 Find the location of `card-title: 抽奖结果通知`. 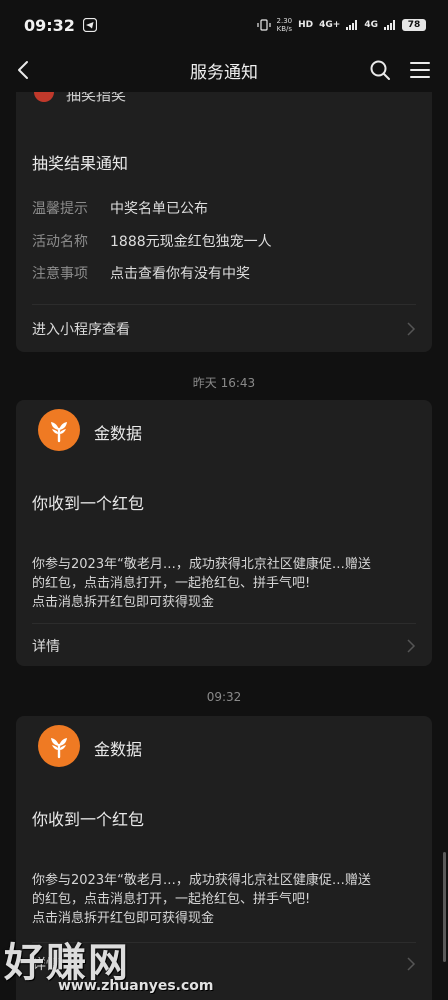

card-title: 抽奖结果通知 is located at coordinates (80, 163).